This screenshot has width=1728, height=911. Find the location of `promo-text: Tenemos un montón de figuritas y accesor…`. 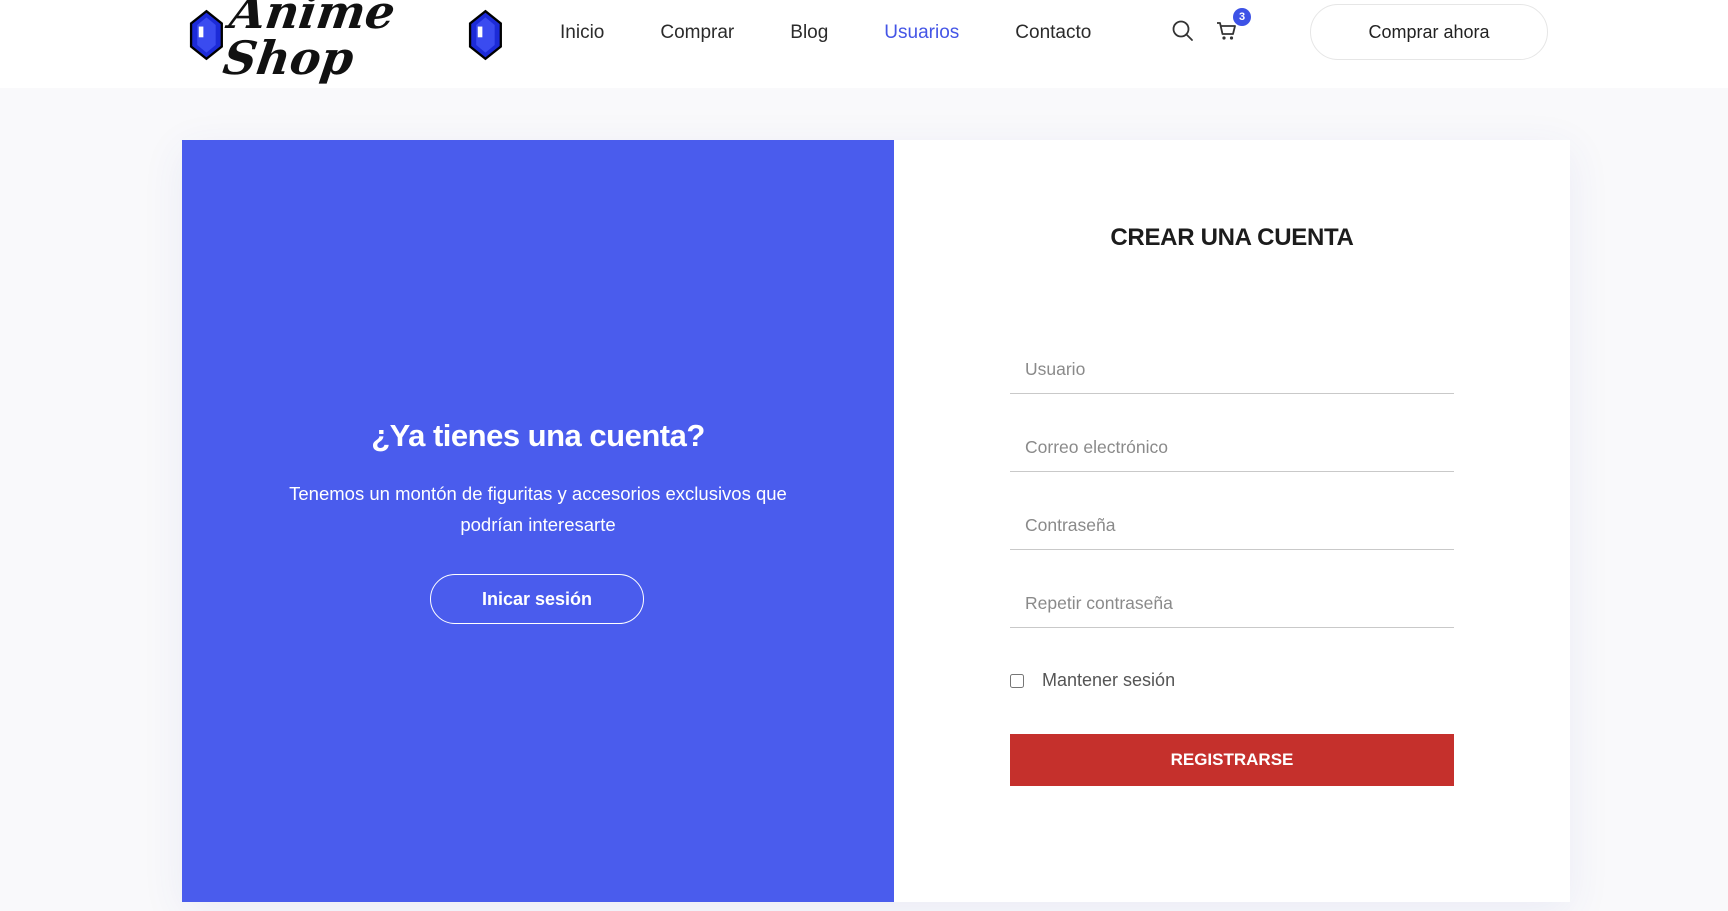

promo-text: Tenemos un montón de figuritas y accesor… is located at coordinates (538, 509).